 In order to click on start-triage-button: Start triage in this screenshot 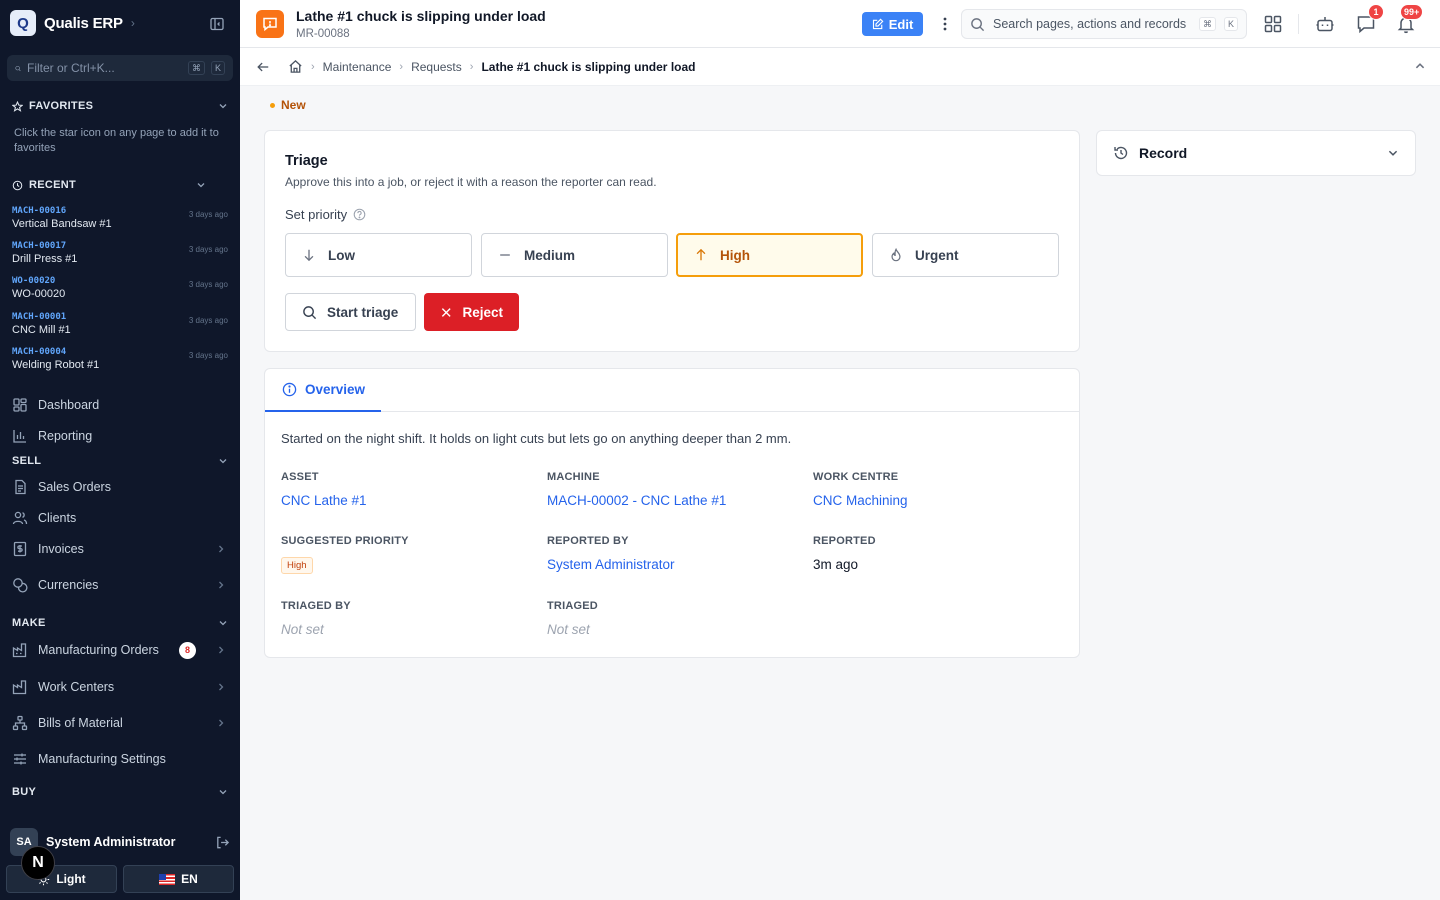, I will do `click(350, 312)`.